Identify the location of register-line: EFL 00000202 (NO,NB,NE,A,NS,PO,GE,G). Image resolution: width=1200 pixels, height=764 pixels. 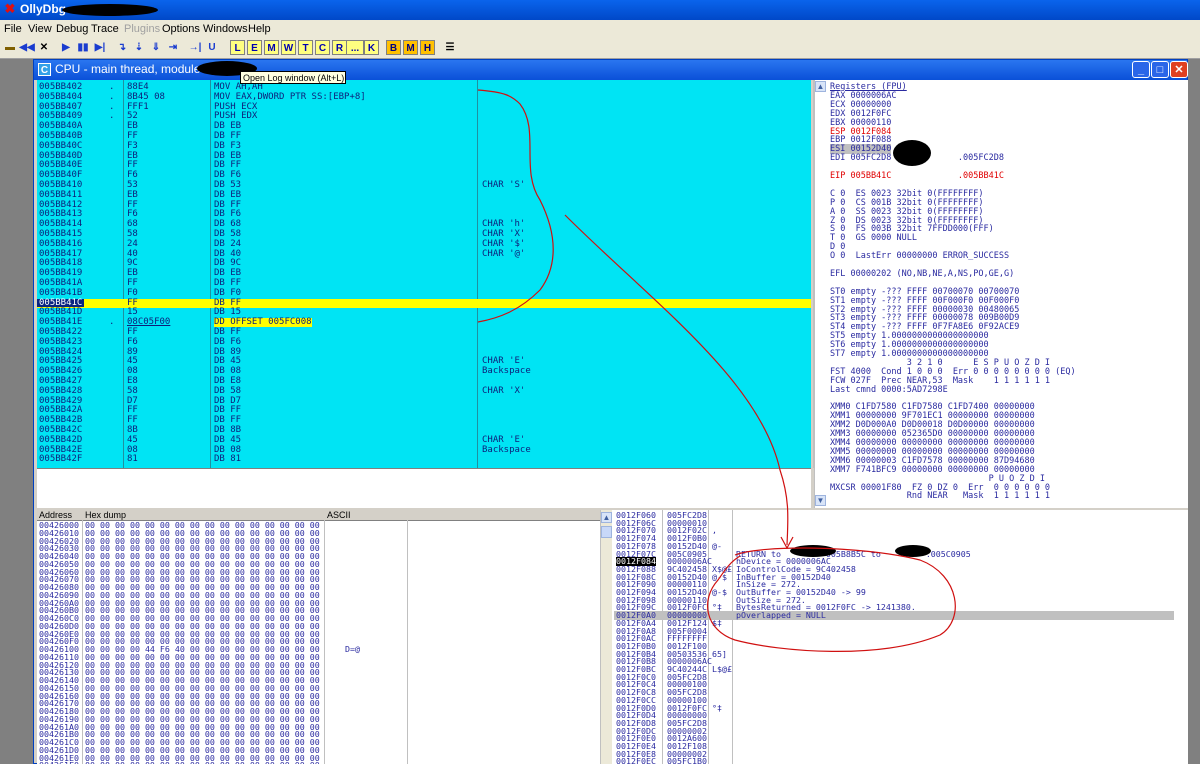
(922, 274).